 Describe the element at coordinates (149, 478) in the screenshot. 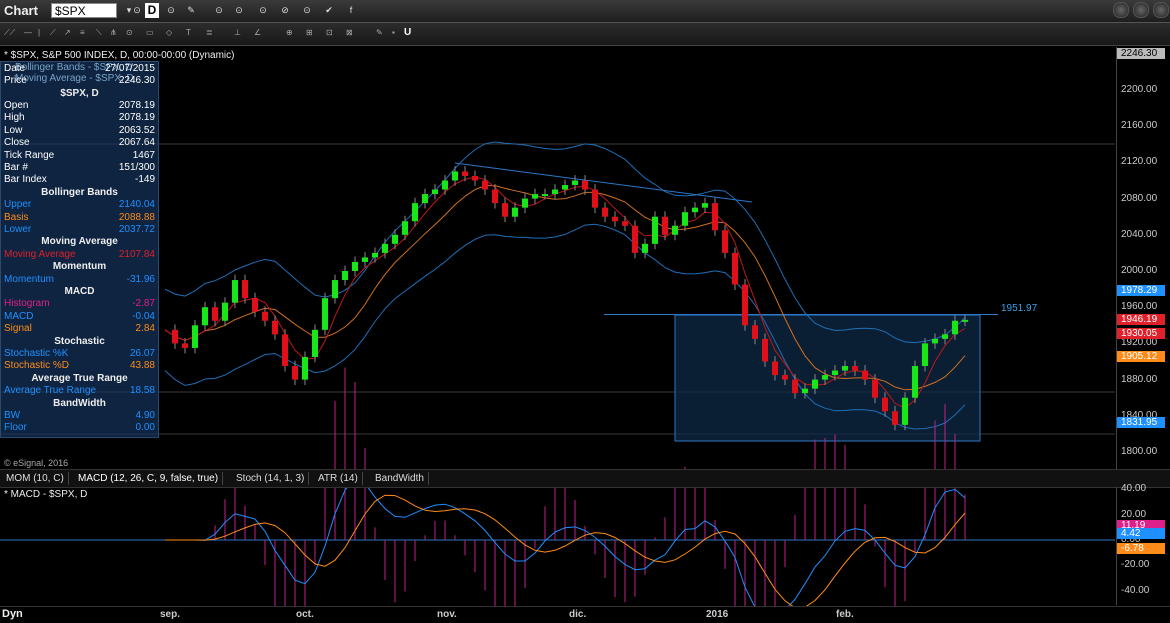

I see `tab-macd: MACD (12, 26, C, 9, false, true)` at that location.